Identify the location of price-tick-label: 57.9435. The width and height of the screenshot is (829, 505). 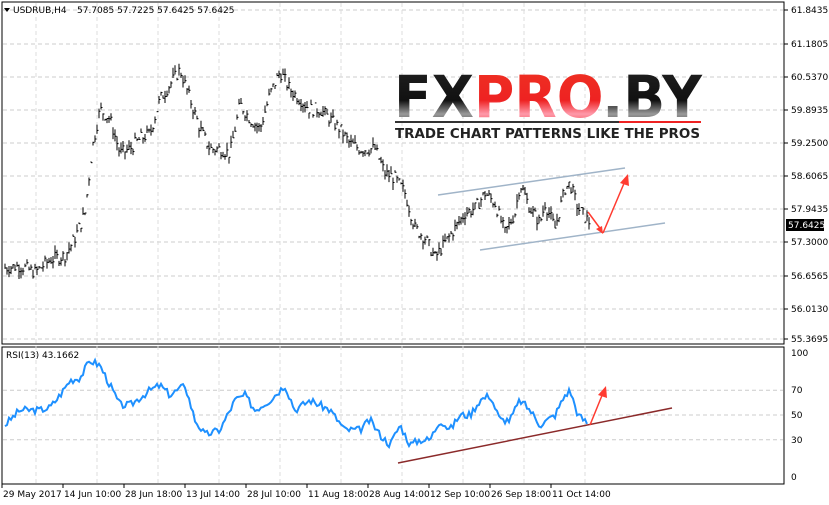
(809, 210).